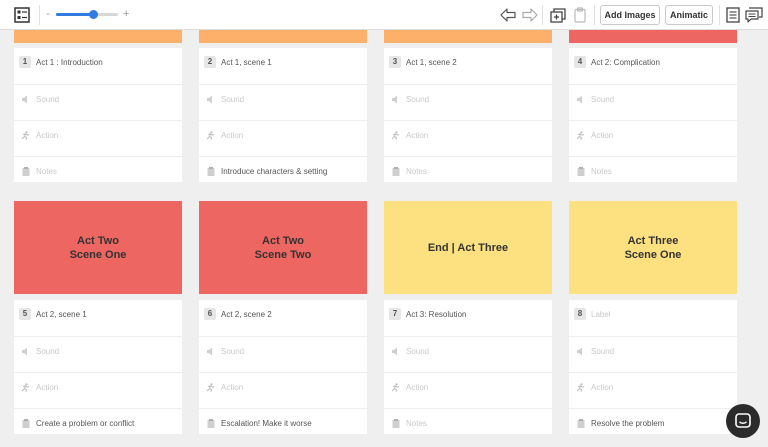 The image size is (768, 447). I want to click on frame-notes-row: Create a problem or conflict, so click(98, 426).